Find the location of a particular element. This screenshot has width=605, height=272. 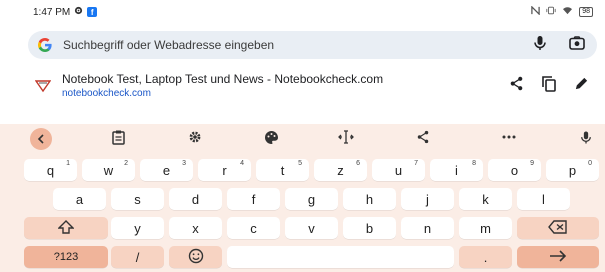

key-k: k is located at coordinates (485, 199).